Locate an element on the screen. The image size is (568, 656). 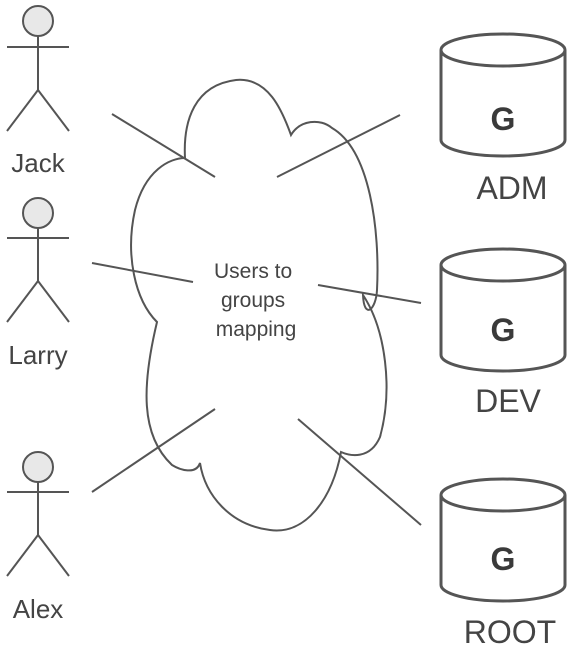
connector-jack is located at coordinates (163, 145).